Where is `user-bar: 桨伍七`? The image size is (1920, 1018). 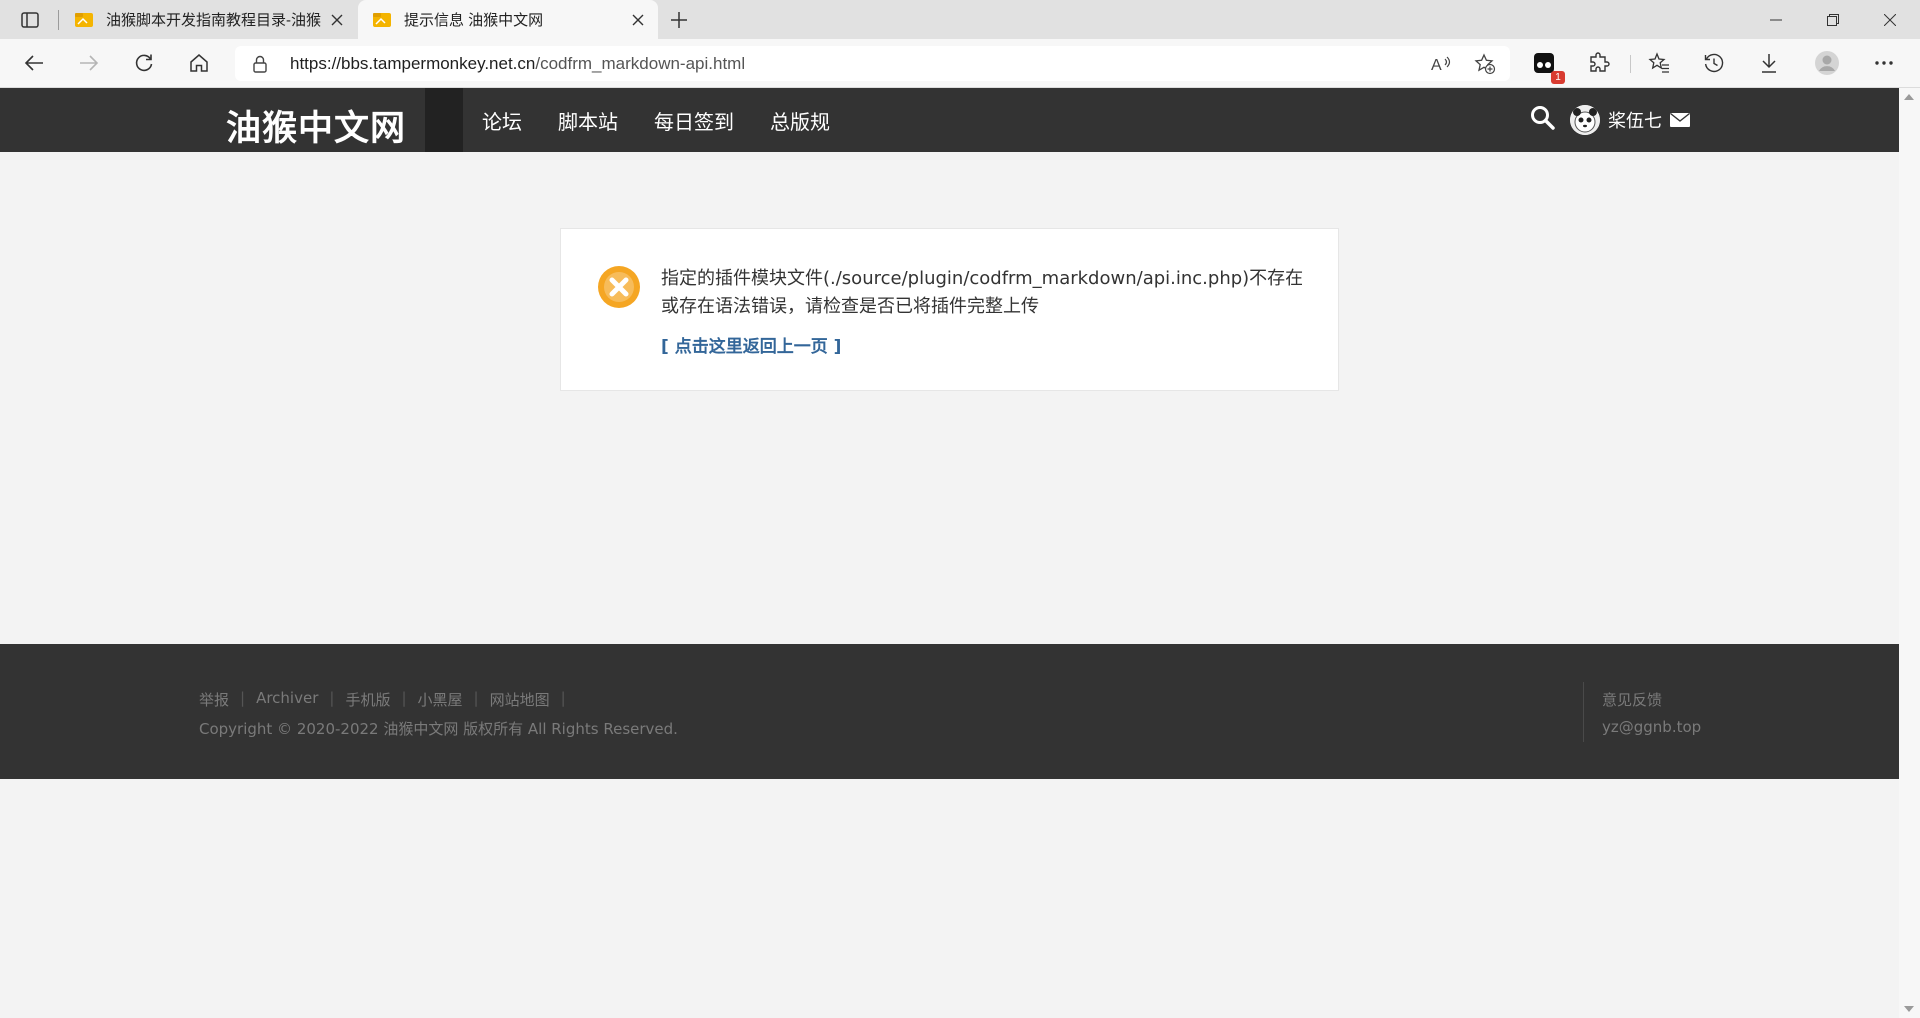 user-bar: 桨伍七 is located at coordinates (1610, 120).